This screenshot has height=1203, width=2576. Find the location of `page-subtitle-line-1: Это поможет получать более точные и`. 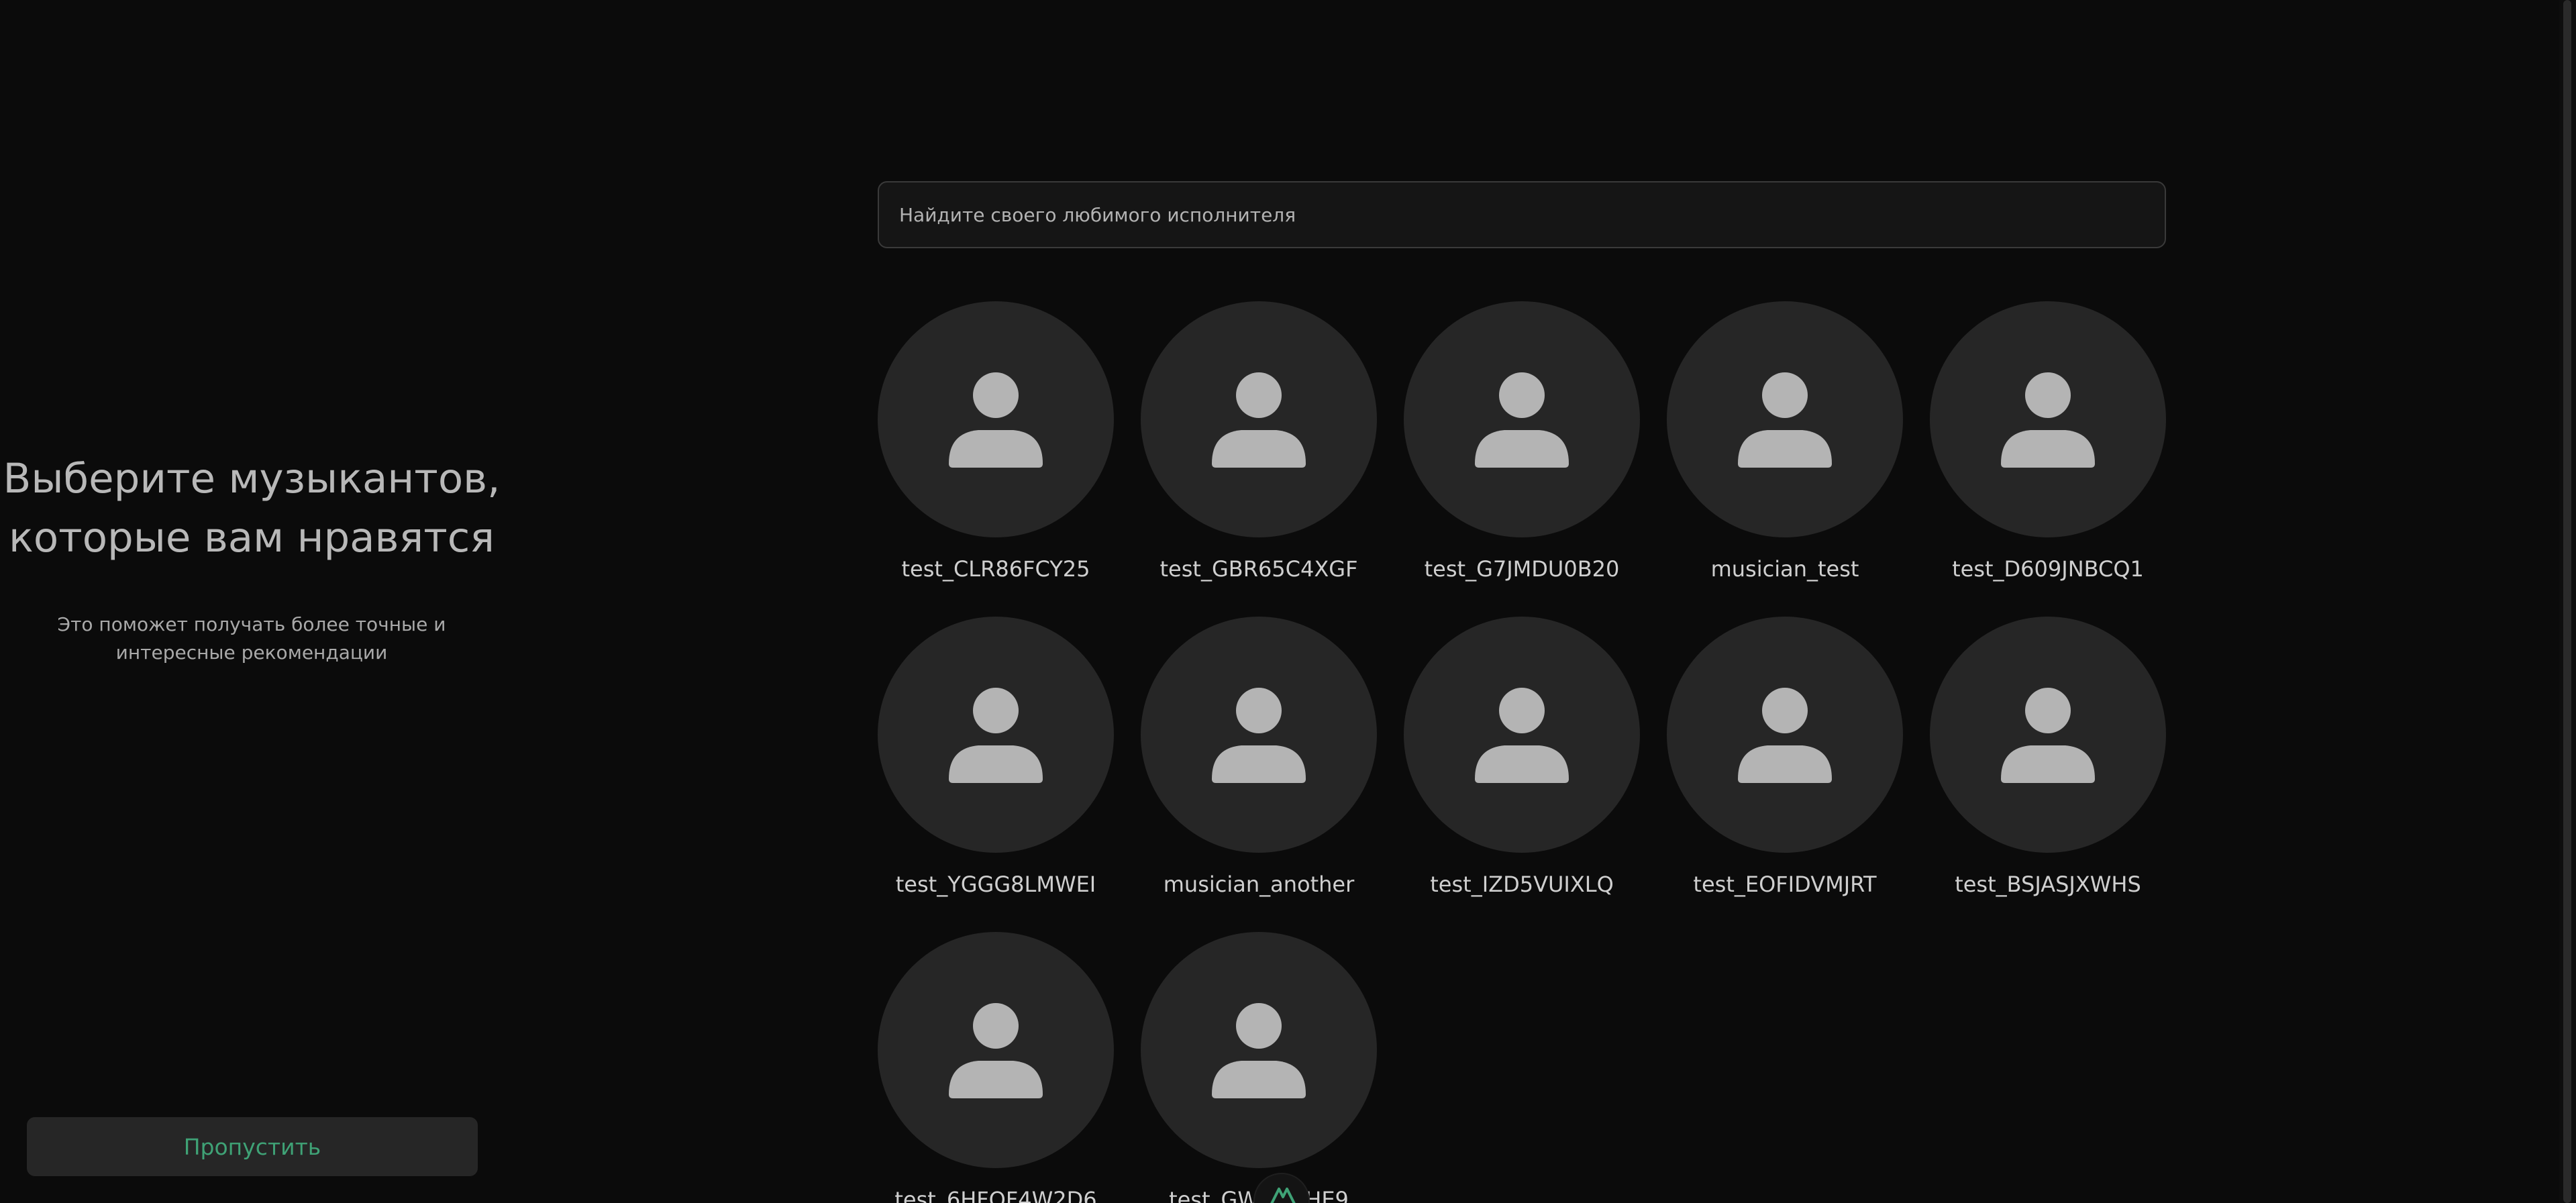

page-subtitle-line-1: Это поможет получать более точные и is located at coordinates (251, 624).